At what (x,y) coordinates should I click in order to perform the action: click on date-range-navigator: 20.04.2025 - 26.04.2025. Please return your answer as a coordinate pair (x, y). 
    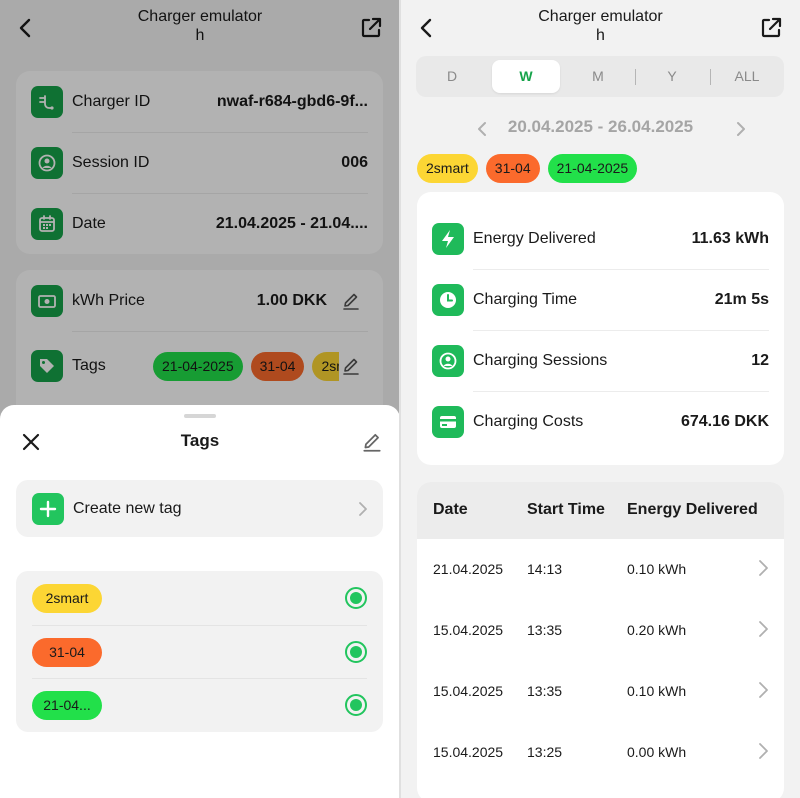
    Looking at the image, I should click on (600, 129).